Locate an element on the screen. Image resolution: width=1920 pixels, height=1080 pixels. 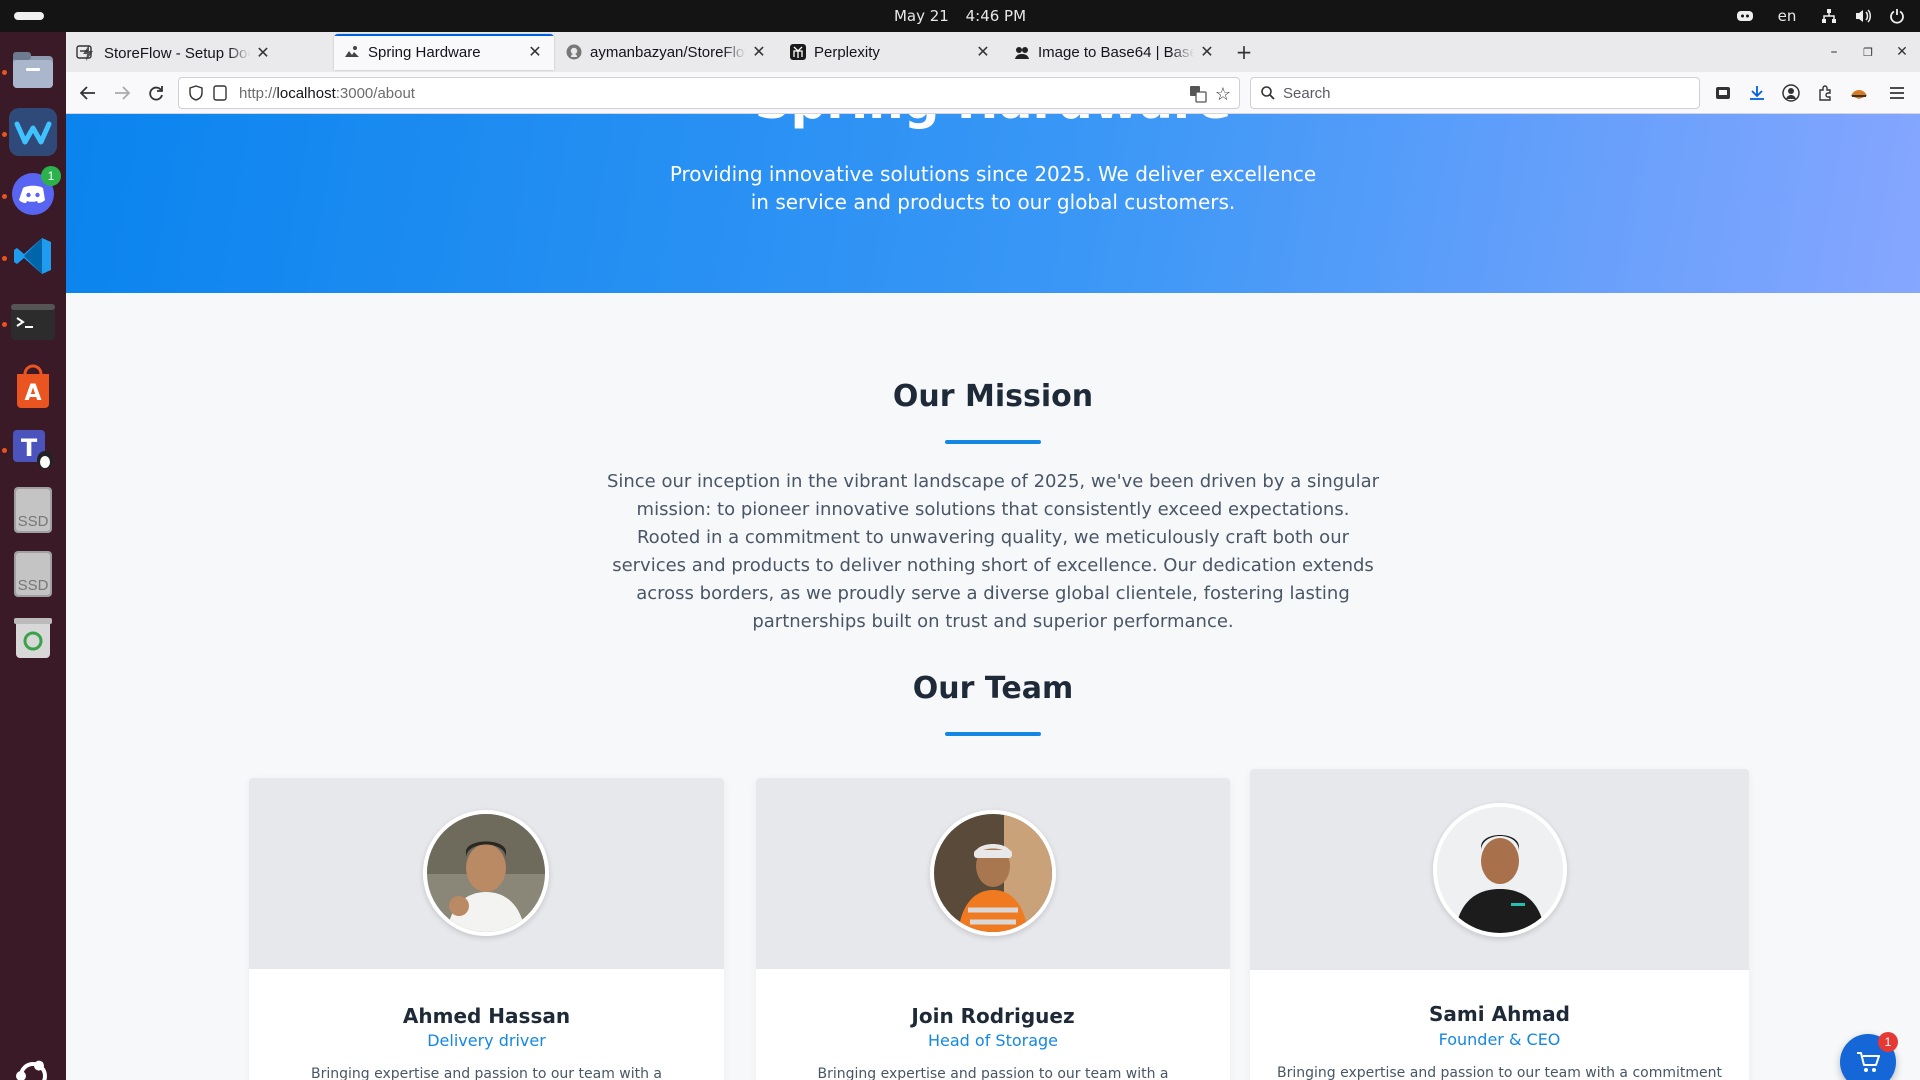
navigation-toolbar: http://localhost:3000/about ☆ Search is located at coordinates (993, 93).